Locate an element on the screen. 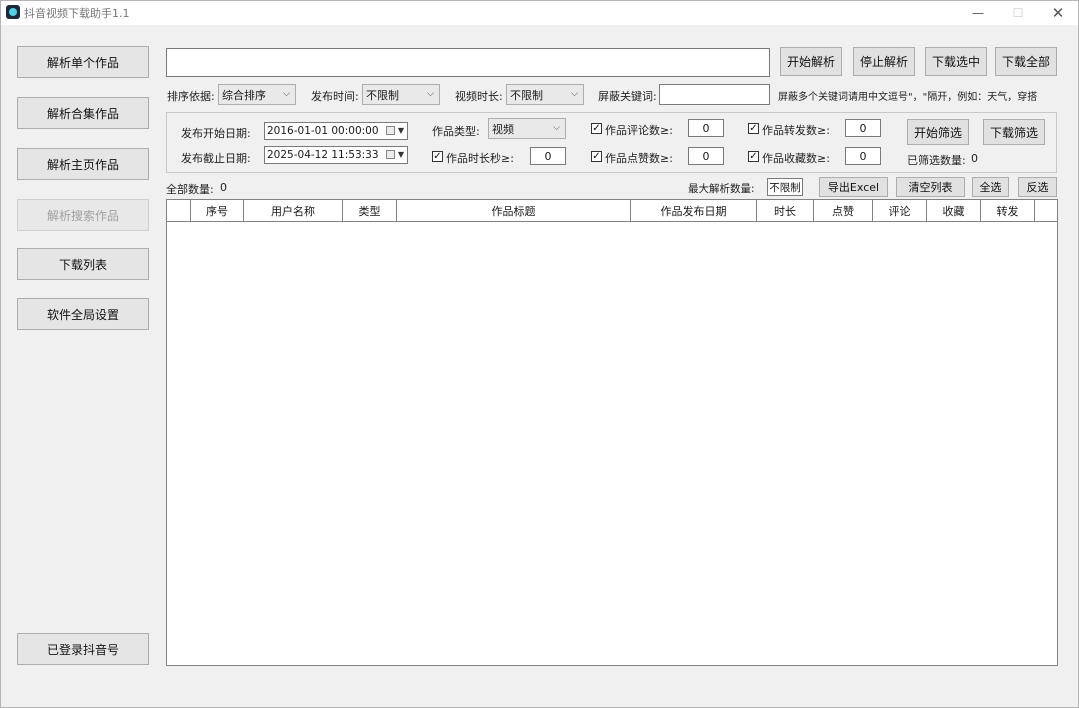 This screenshot has height=708, width=1079. clear-list-button: 清空列表 is located at coordinates (930, 187).